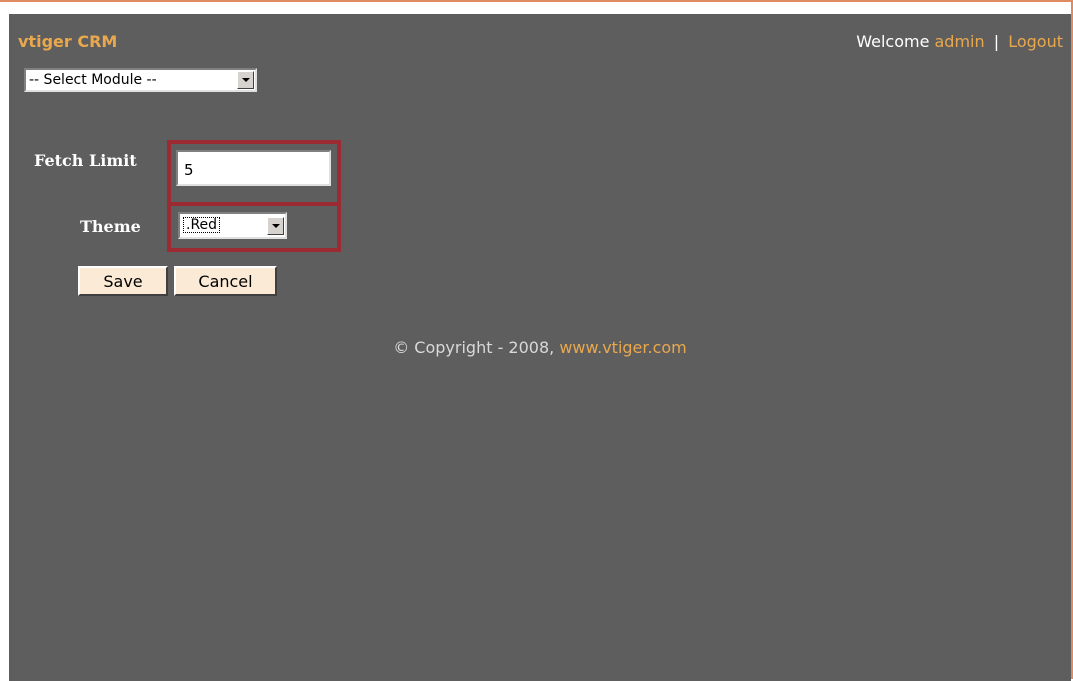 The image size is (1073, 681). I want to click on theme-select: .Red, so click(232, 225).